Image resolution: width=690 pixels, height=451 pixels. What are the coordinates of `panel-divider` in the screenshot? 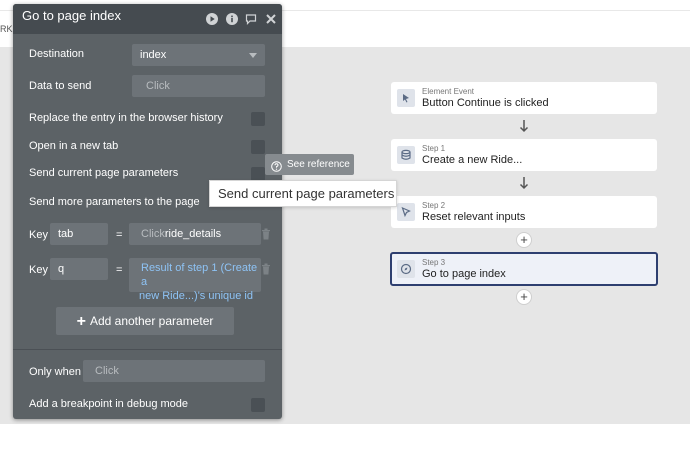 It's located at (147, 349).